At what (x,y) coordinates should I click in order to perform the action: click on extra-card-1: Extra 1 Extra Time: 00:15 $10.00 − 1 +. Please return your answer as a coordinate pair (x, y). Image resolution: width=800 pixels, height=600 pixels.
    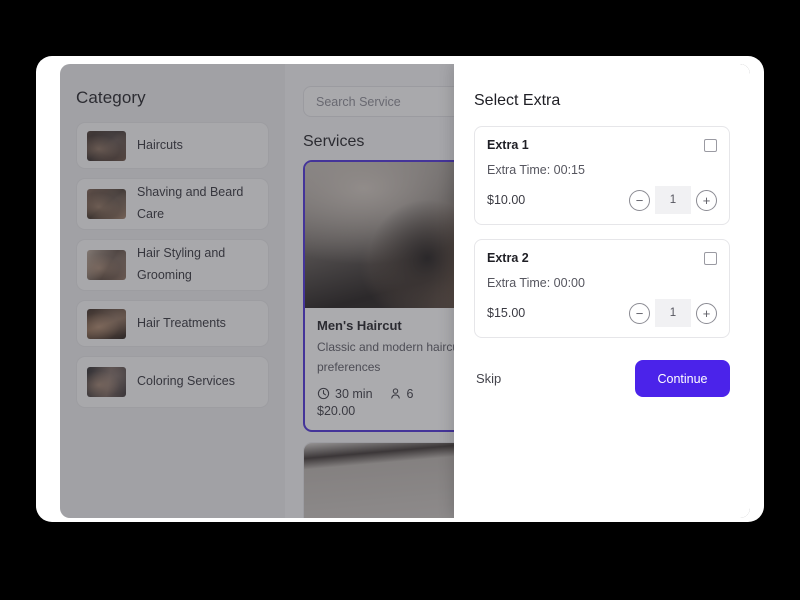
    Looking at the image, I should click on (602, 175).